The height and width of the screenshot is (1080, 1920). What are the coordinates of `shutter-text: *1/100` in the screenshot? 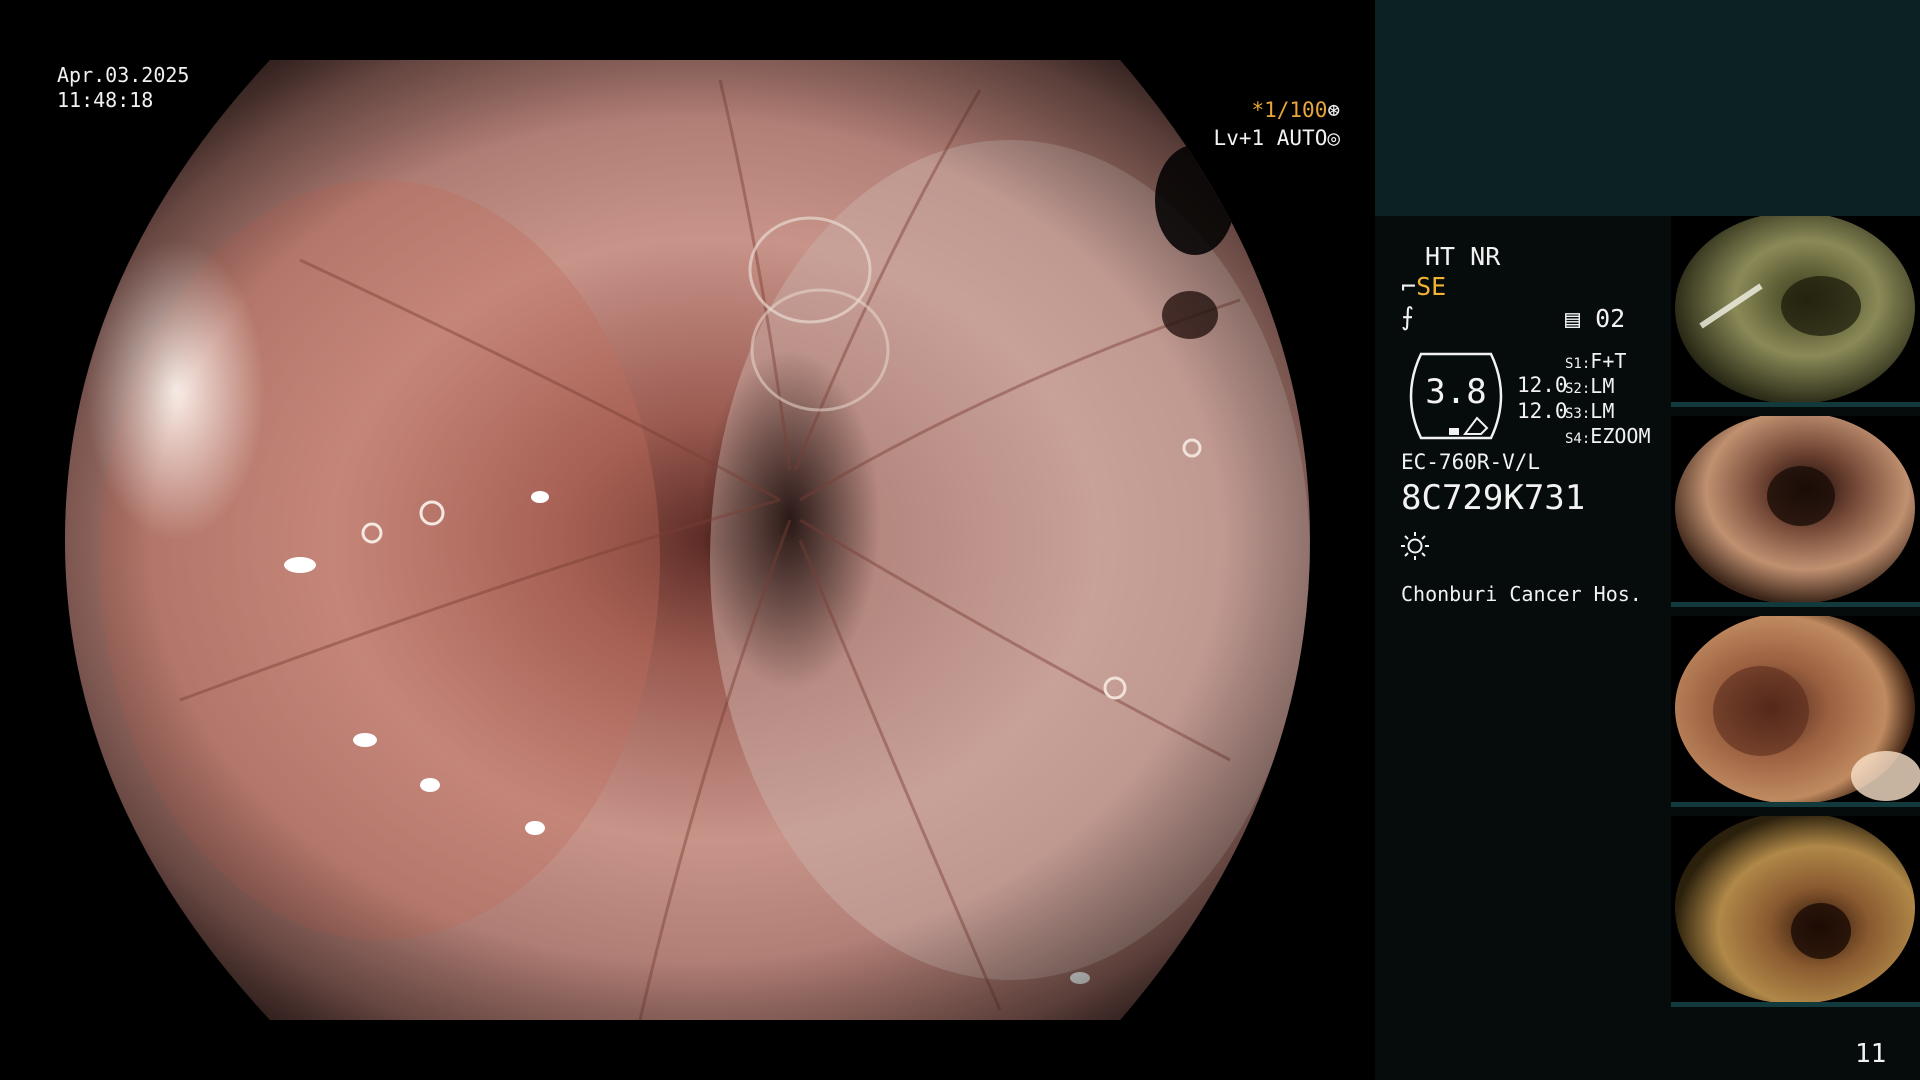 It's located at (1289, 110).